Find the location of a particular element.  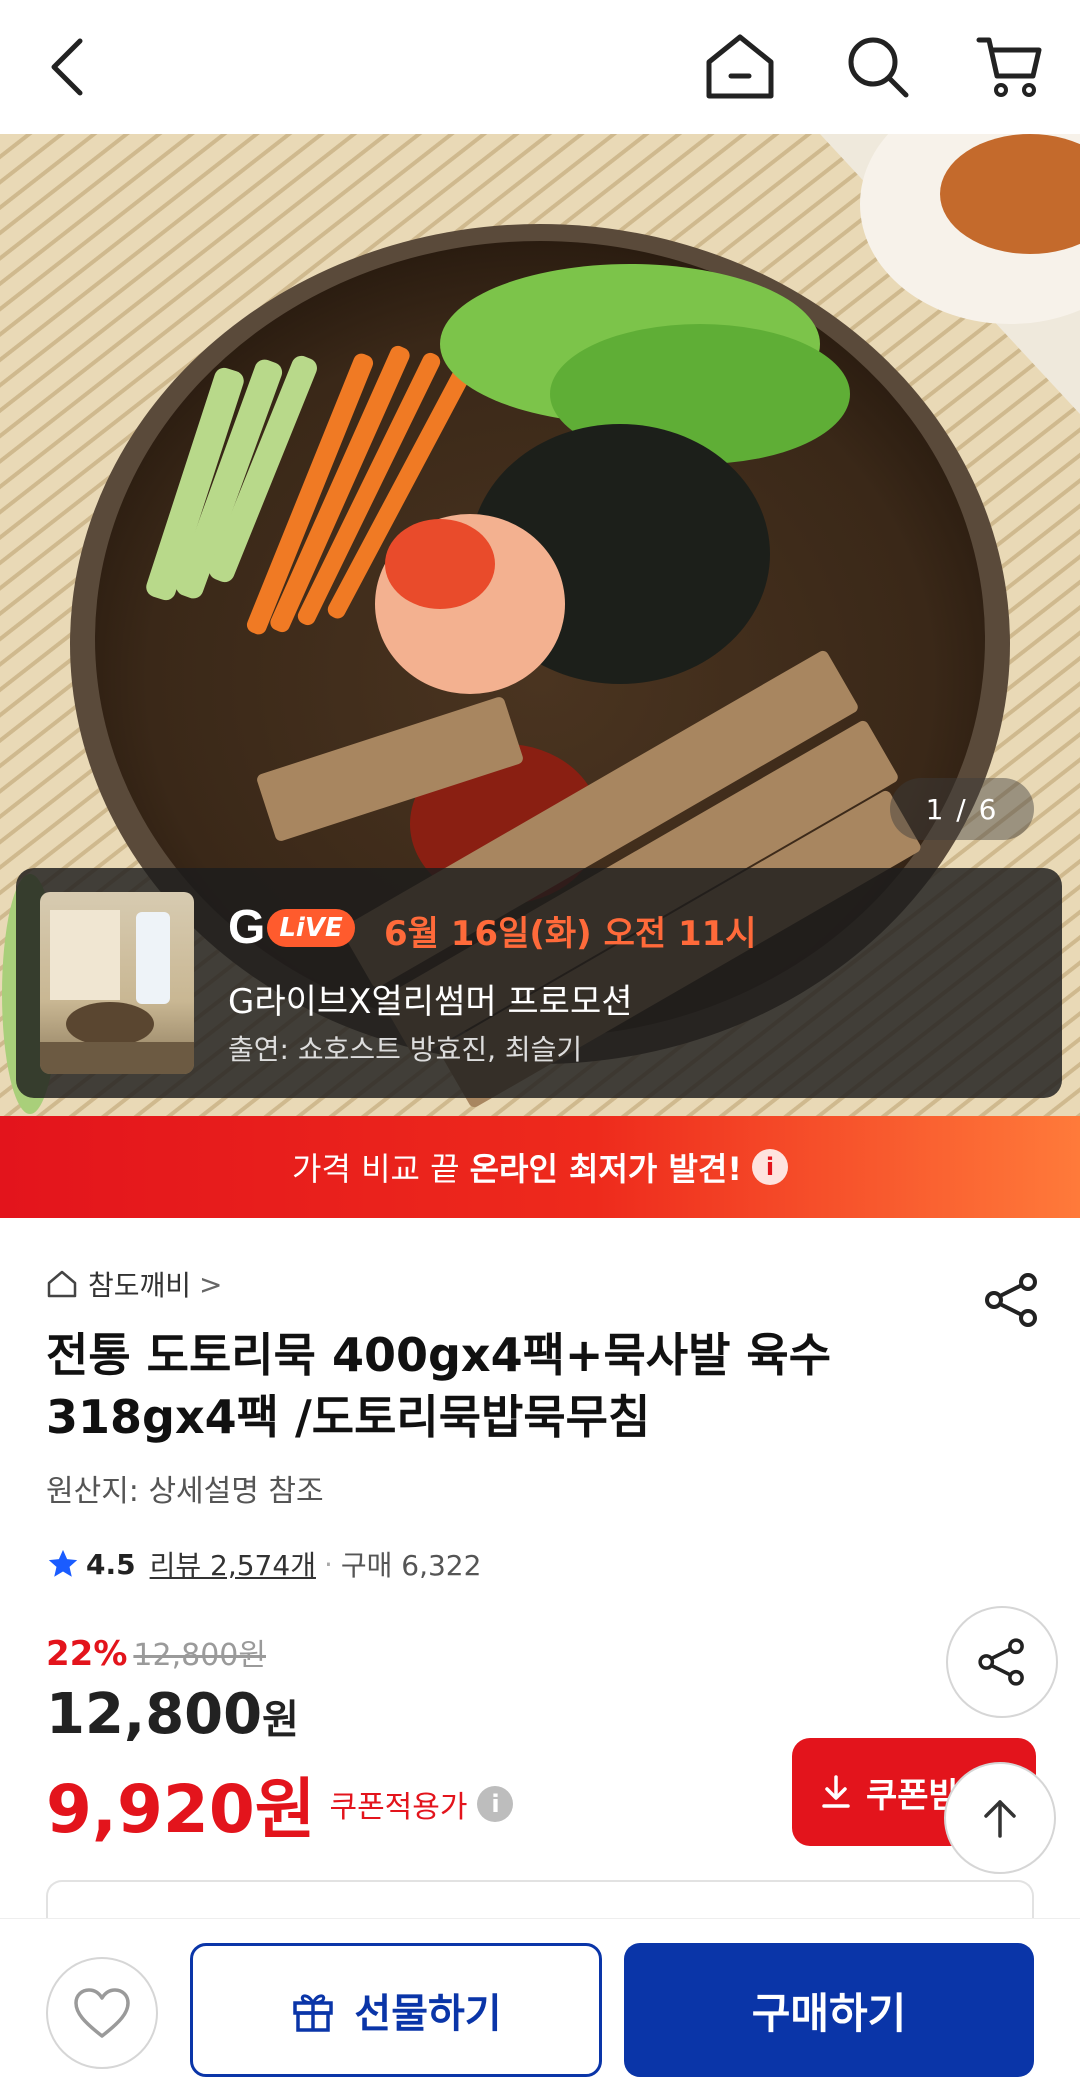

scroll-to-top-button is located at coordinates (1000, 1818).